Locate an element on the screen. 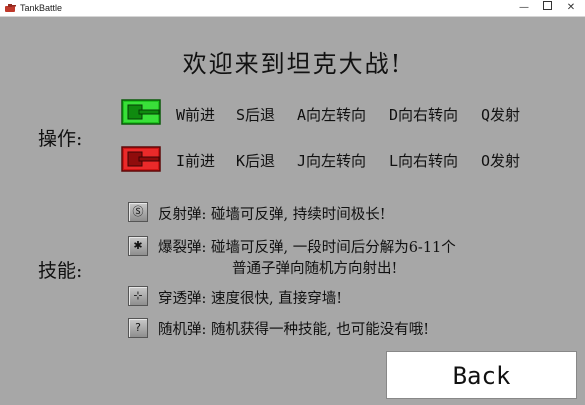 Image resolution: width=585 pixels, height=405 pixels. reflect-icon: Ⓢ is located at coordinates (138, 212).